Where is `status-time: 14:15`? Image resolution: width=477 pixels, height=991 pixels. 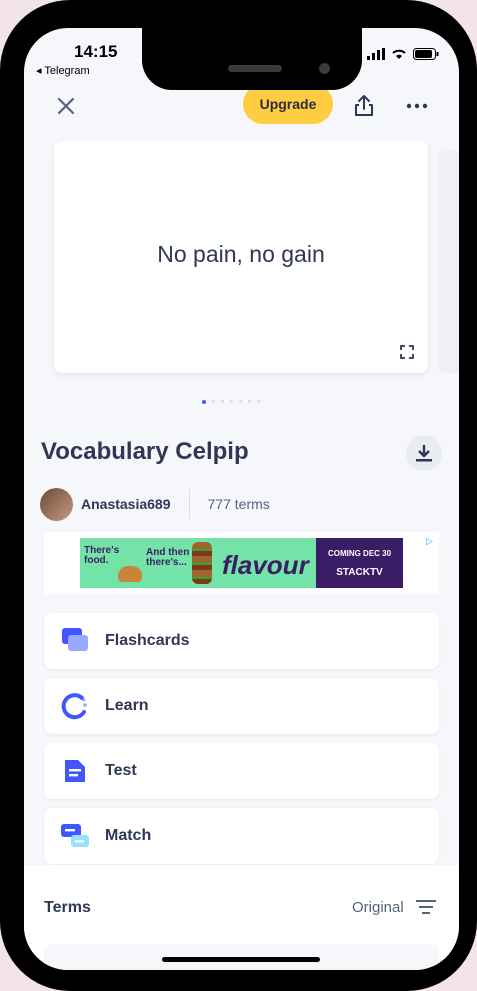
status-time: 14:15 is located at coordinates (96, 51).